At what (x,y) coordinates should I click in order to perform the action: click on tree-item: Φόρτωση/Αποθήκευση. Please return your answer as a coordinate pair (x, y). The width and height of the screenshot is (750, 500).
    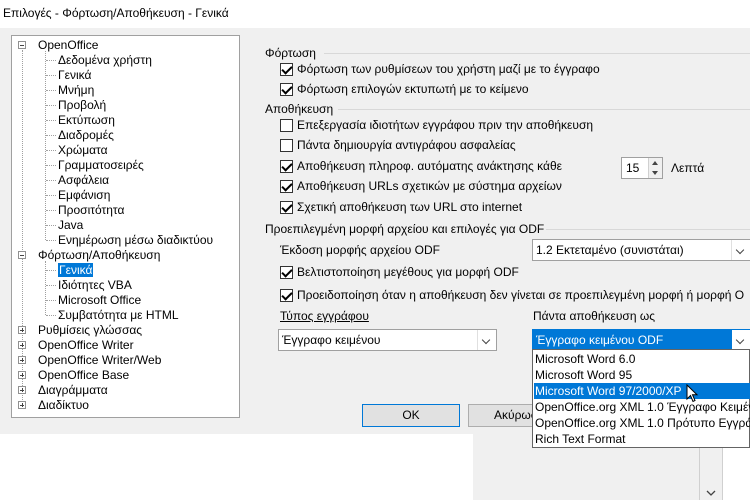
    Looking at the image, I should click on (99, 255).